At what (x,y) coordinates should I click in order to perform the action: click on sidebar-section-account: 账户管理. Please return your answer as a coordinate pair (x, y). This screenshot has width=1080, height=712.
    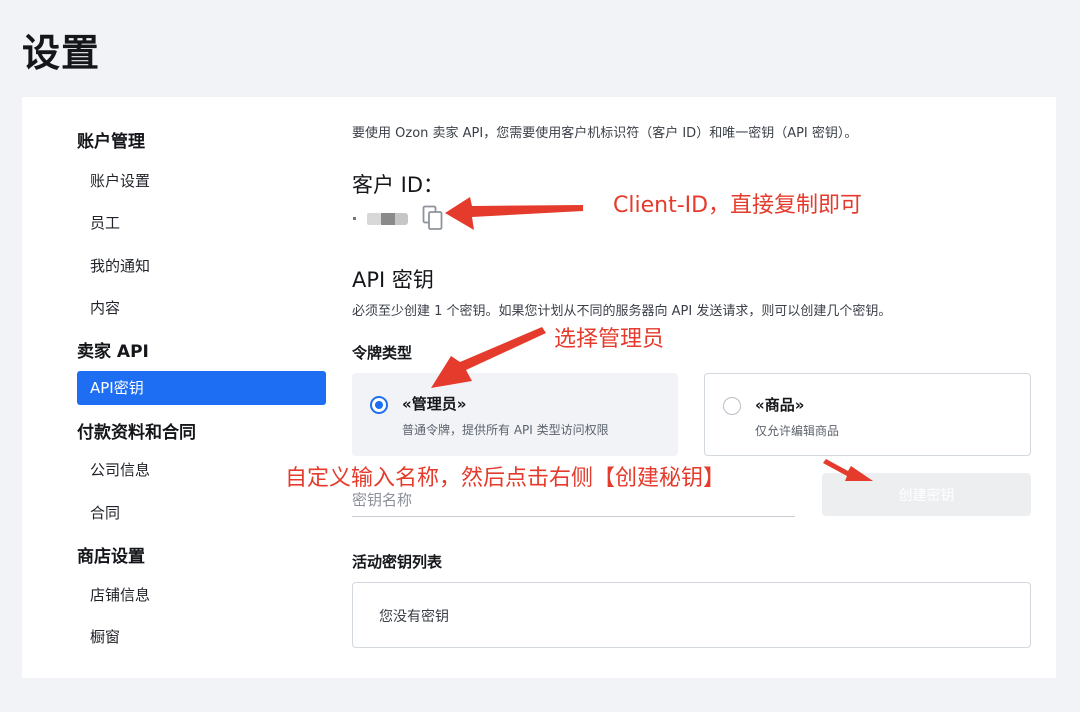
    Looking at the image, I should click on (111, 142).